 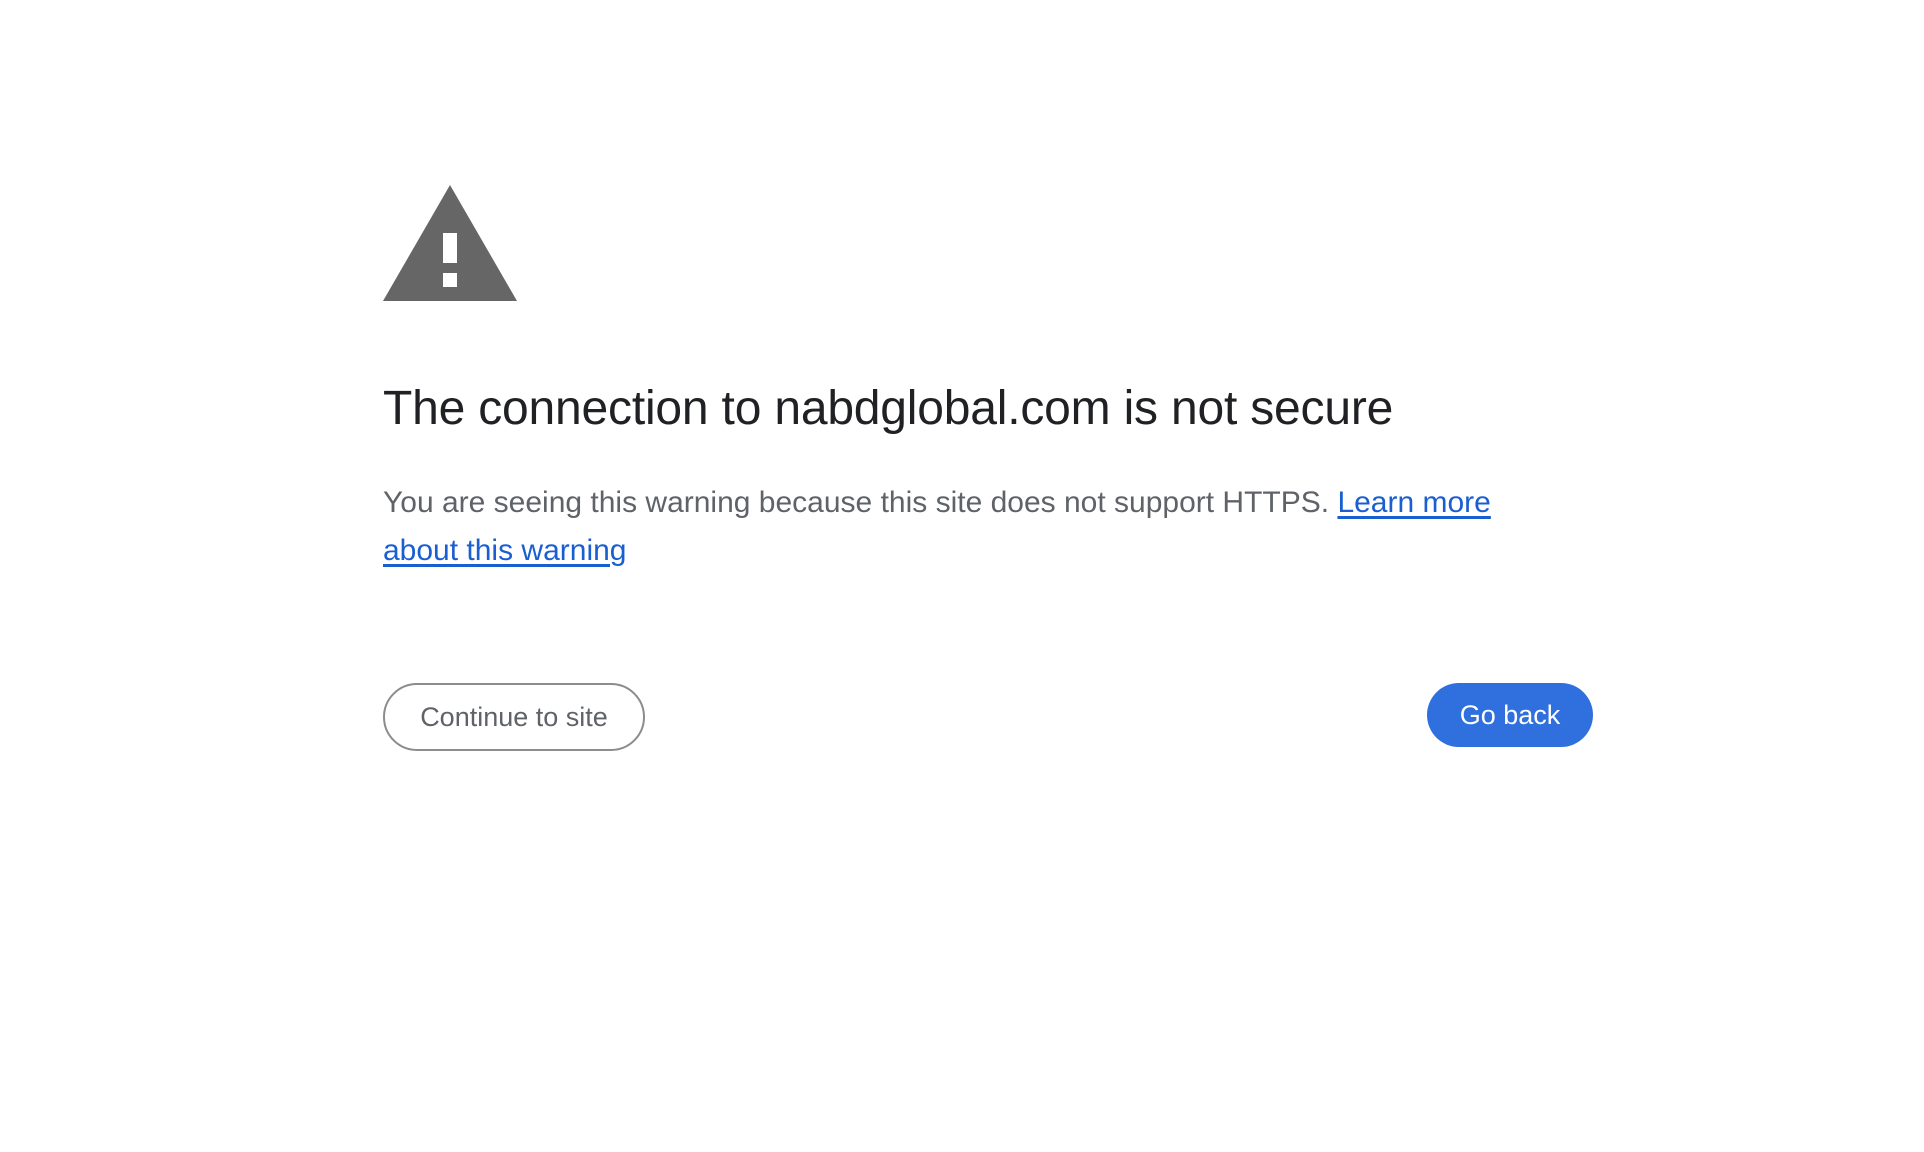 What do you see at coordinates (988, 717) in the screenshot?
I see `action-buttons: Continue to site Go back` at bounding box center [988, 717].